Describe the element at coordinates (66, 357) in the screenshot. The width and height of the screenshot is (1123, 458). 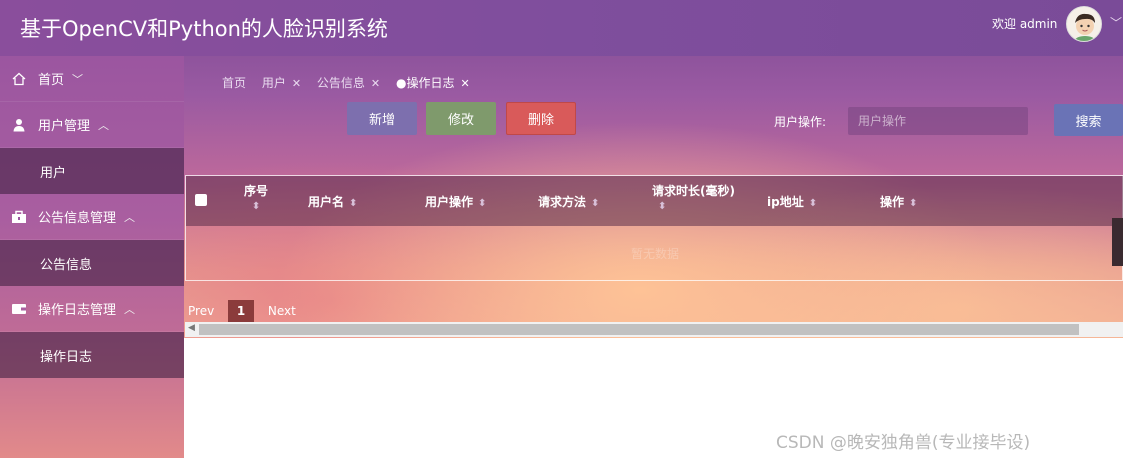
I see `sidebar-item-label: 操作日志` at that location.